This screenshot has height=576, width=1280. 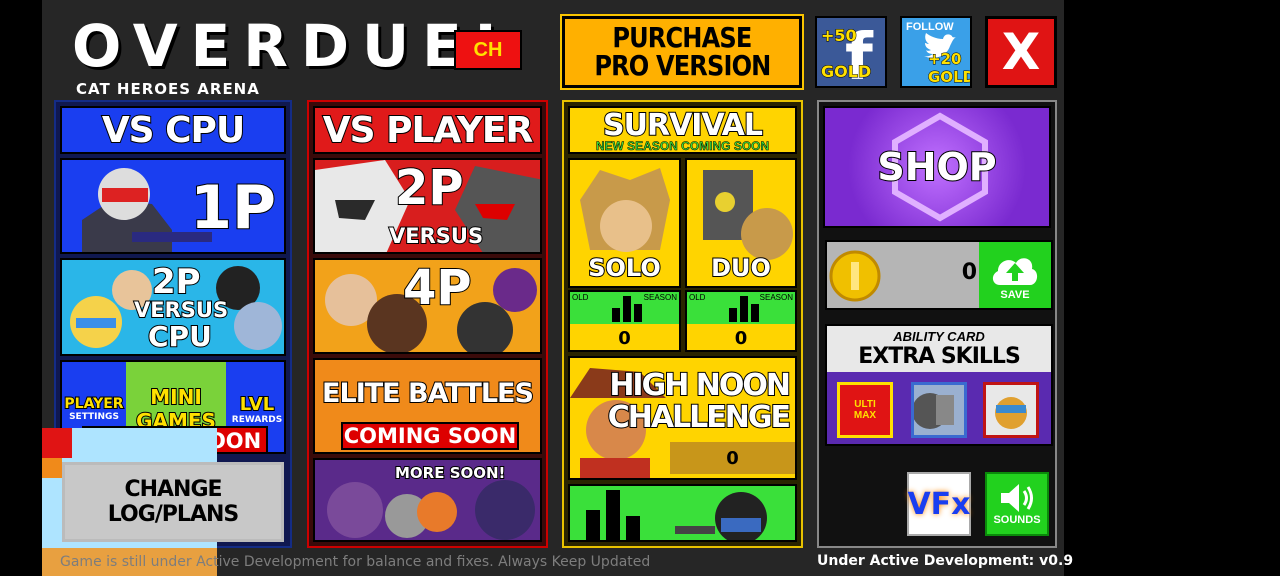 I want to click on leaderboard-icon, so click(x=613, y=515).